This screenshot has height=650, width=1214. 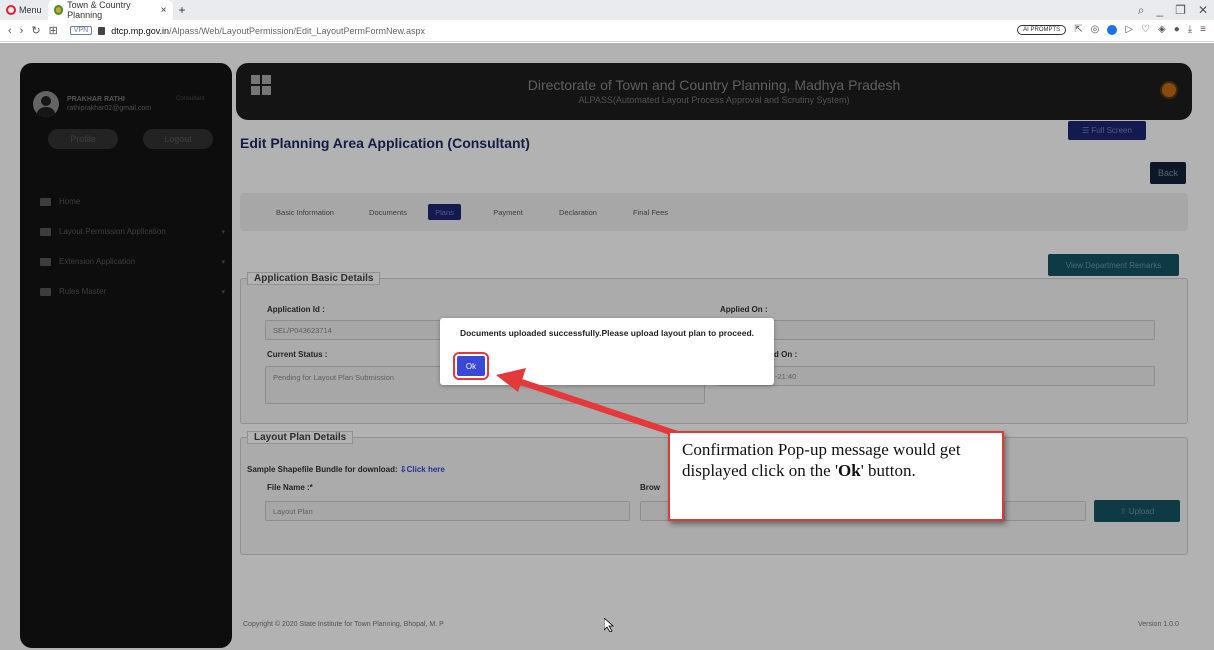 I want to click on browser-tab-title: Town & Country Planning, so click(x=99, y=10).